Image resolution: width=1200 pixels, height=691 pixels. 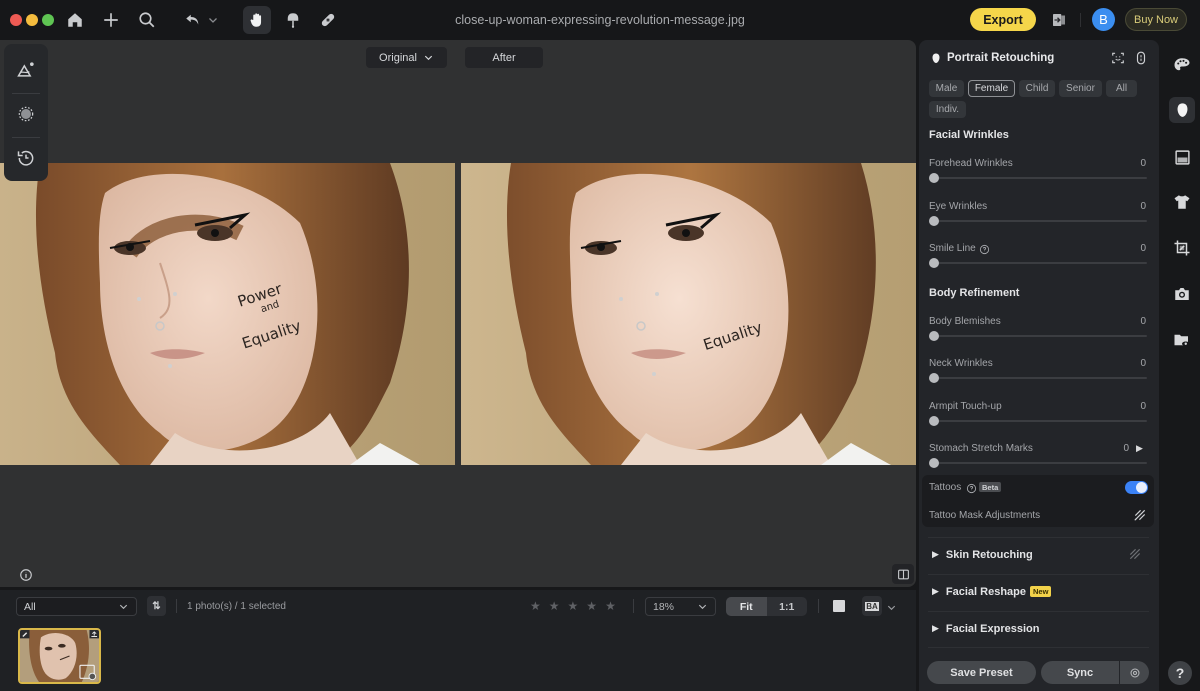 I want to click on sign-in-icon, so click(x=1059, y=20).